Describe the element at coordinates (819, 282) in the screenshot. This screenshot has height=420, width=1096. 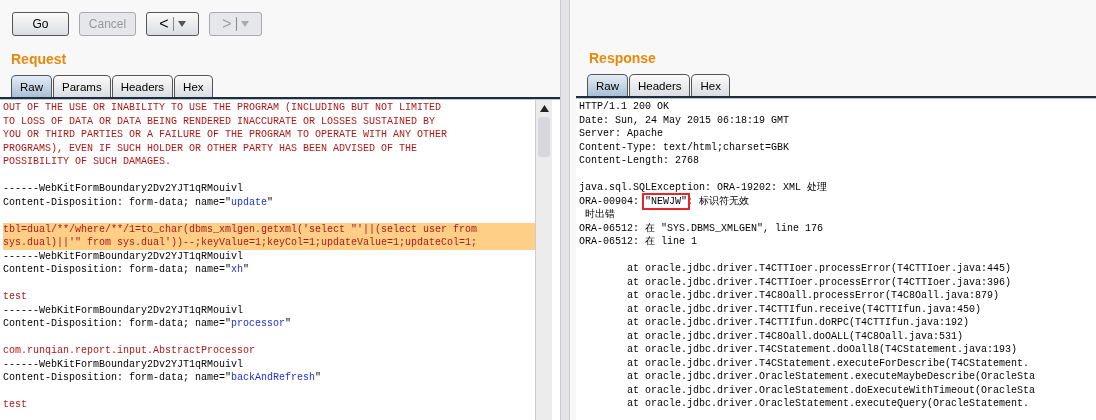
I see `code-line: at oracle.jdbc.driver.T4CTTIoer.processError(T4CTTIoer.java:396)` at that location.